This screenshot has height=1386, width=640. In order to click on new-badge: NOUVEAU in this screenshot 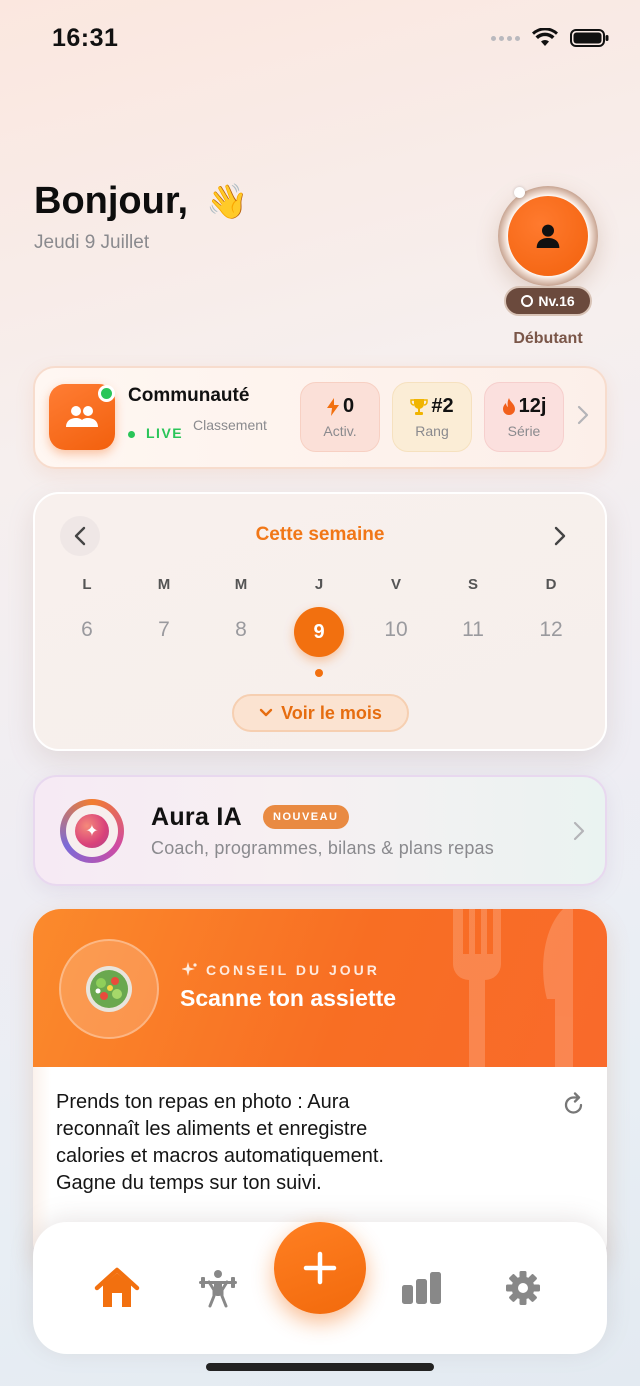, I will do `click(306, 817)`.